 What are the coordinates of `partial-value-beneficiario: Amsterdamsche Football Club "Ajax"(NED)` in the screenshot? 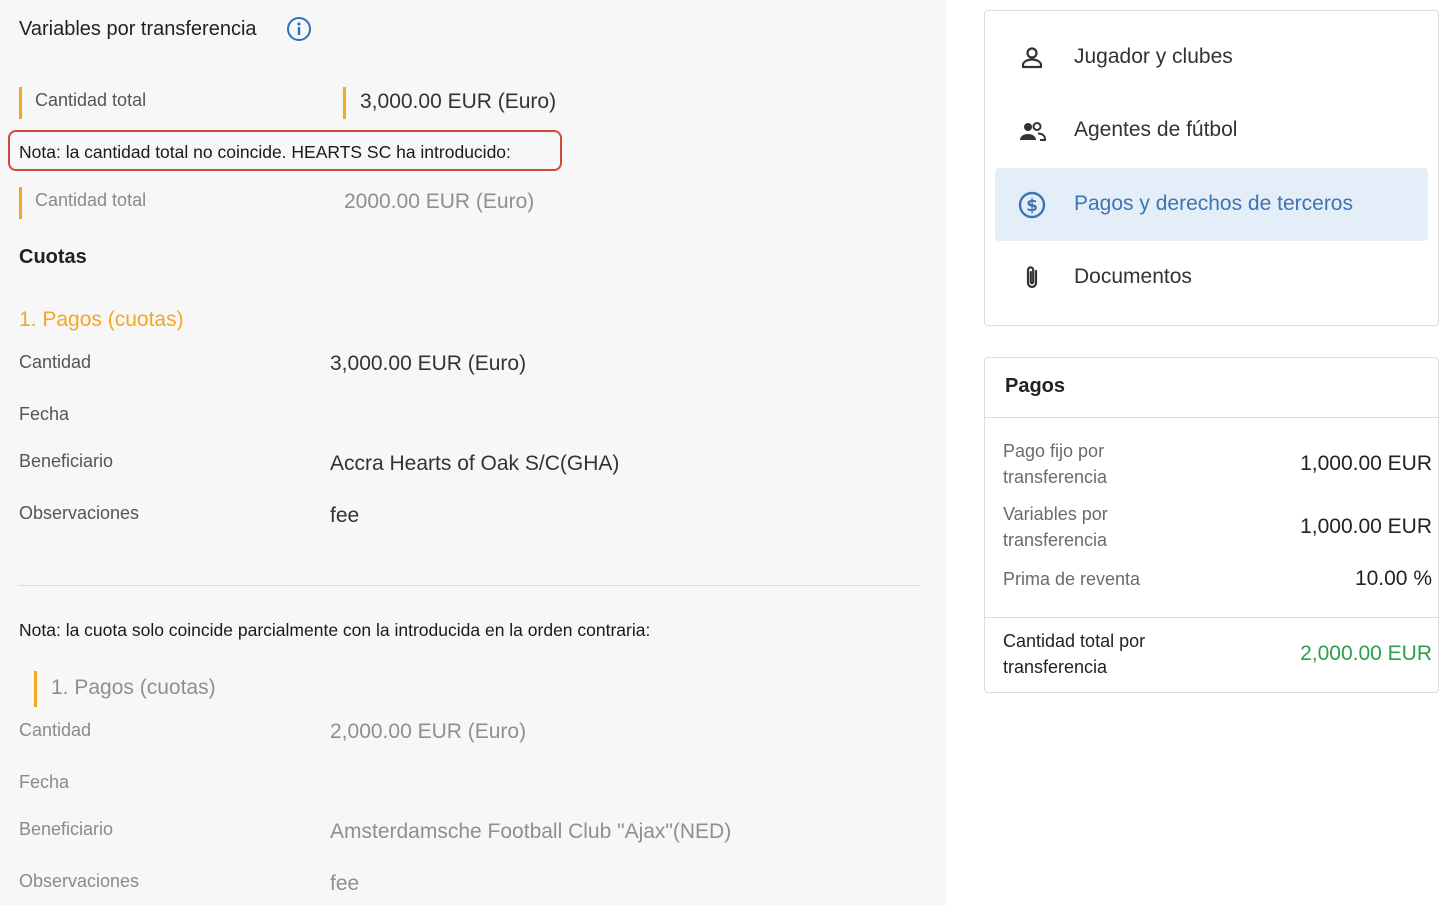 It's located at (531, 831).